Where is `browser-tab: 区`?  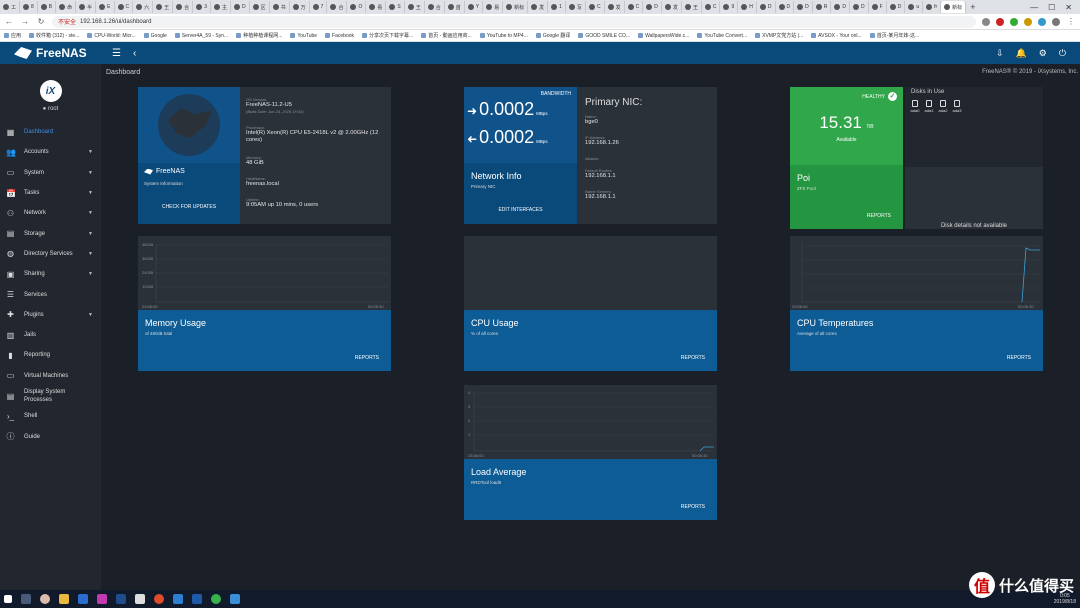 browser-tab: 区 is located at coordinates (260, 7).